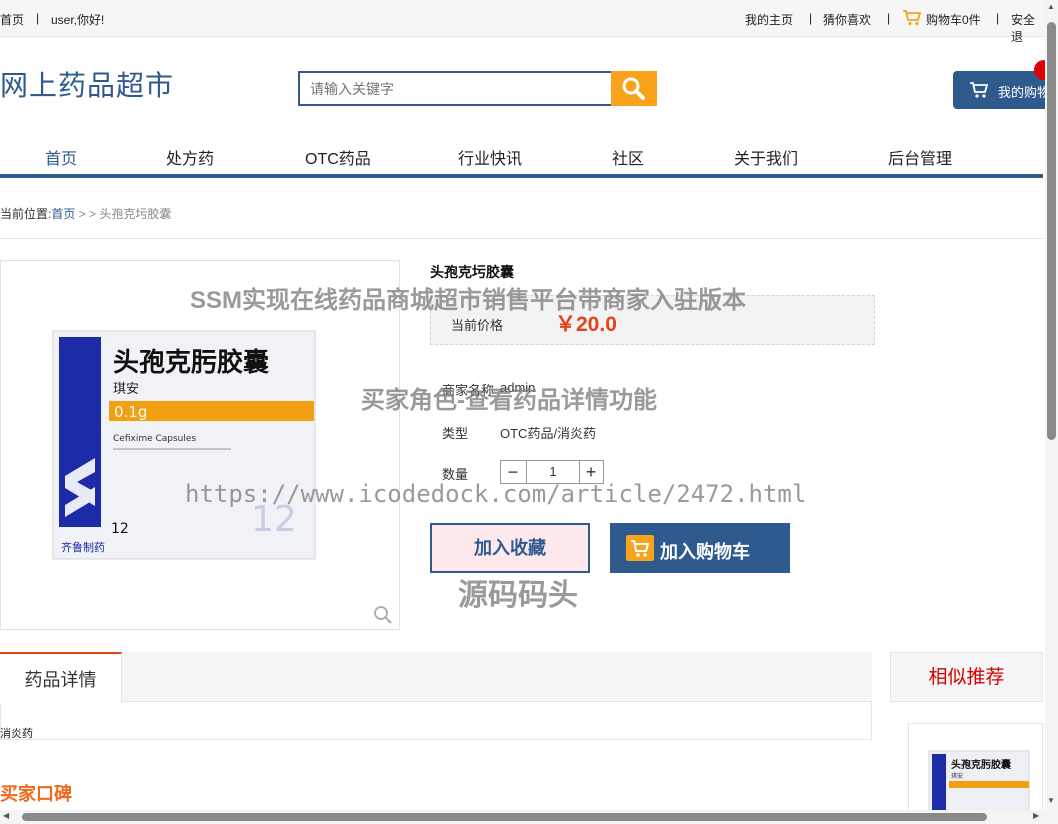 Image resolution: width=1058 pixels, height=824 pixels. Describe the element at coordinates (490, 157) in the screenshot. I see `nav-item-news: 行业快讯` at that location.